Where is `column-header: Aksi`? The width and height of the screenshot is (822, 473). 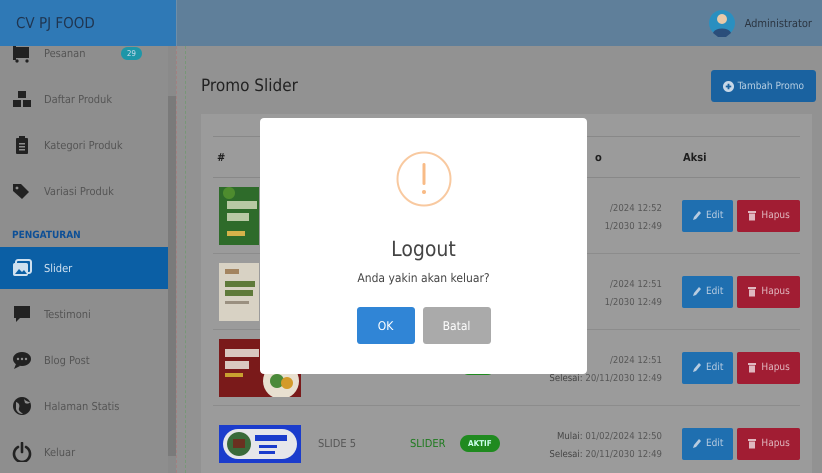 column-header: Aksi is located at coordinates (695, 157).